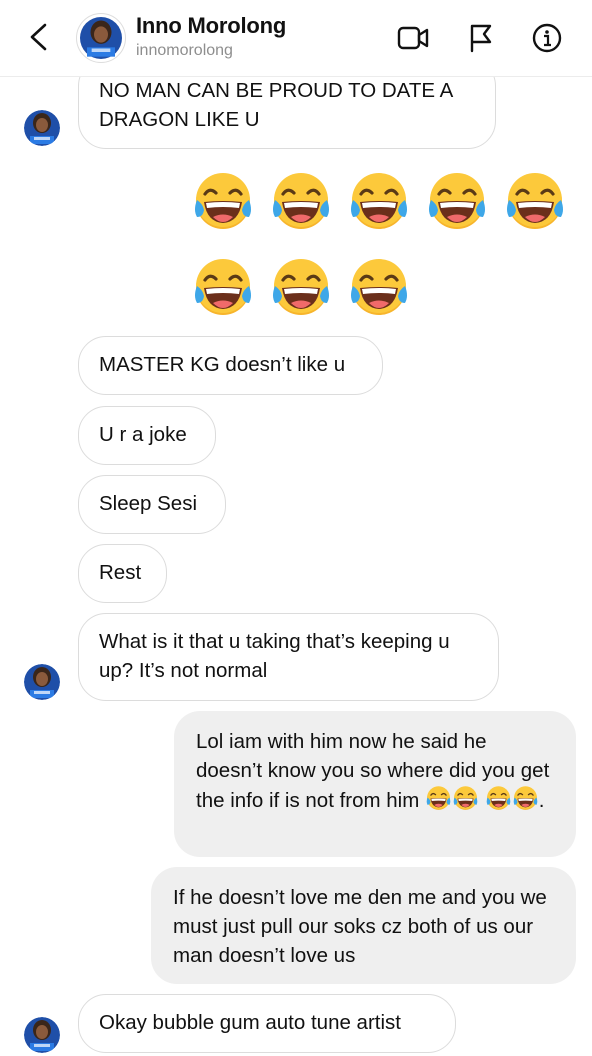 The height and width of the screenshot is (1056, 592). I want to click on message-text: MASTER KG doesn’t like u, so click(222, 364).